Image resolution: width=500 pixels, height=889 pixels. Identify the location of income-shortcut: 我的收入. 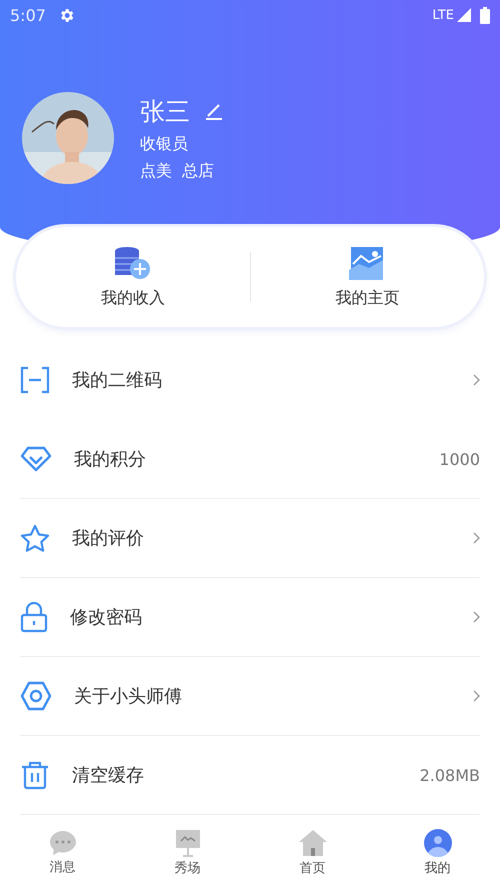
(133, 277).